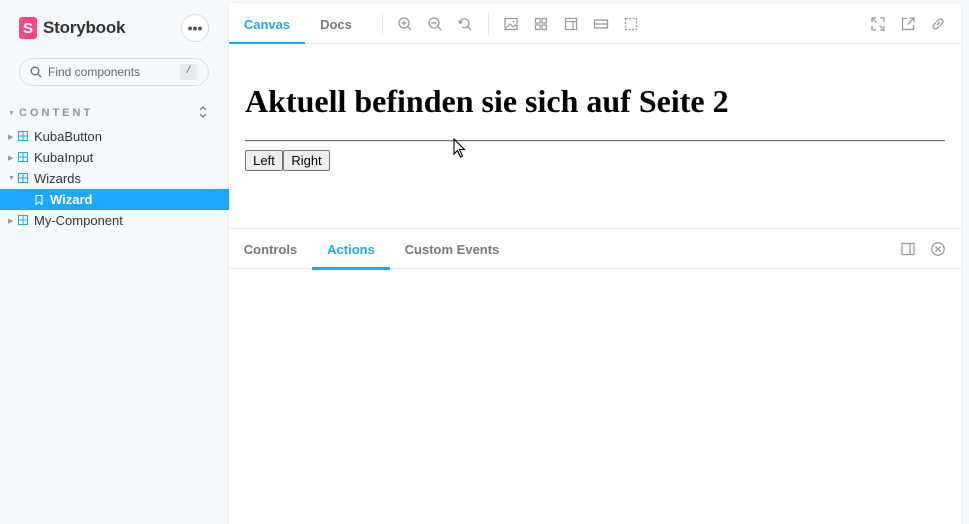 This screenshot has height=524, width=969. What do you see at coordinates (188, 72) in the screenshot?
I see `search-shortcut-badge: /` at bounding box center [188, 72].